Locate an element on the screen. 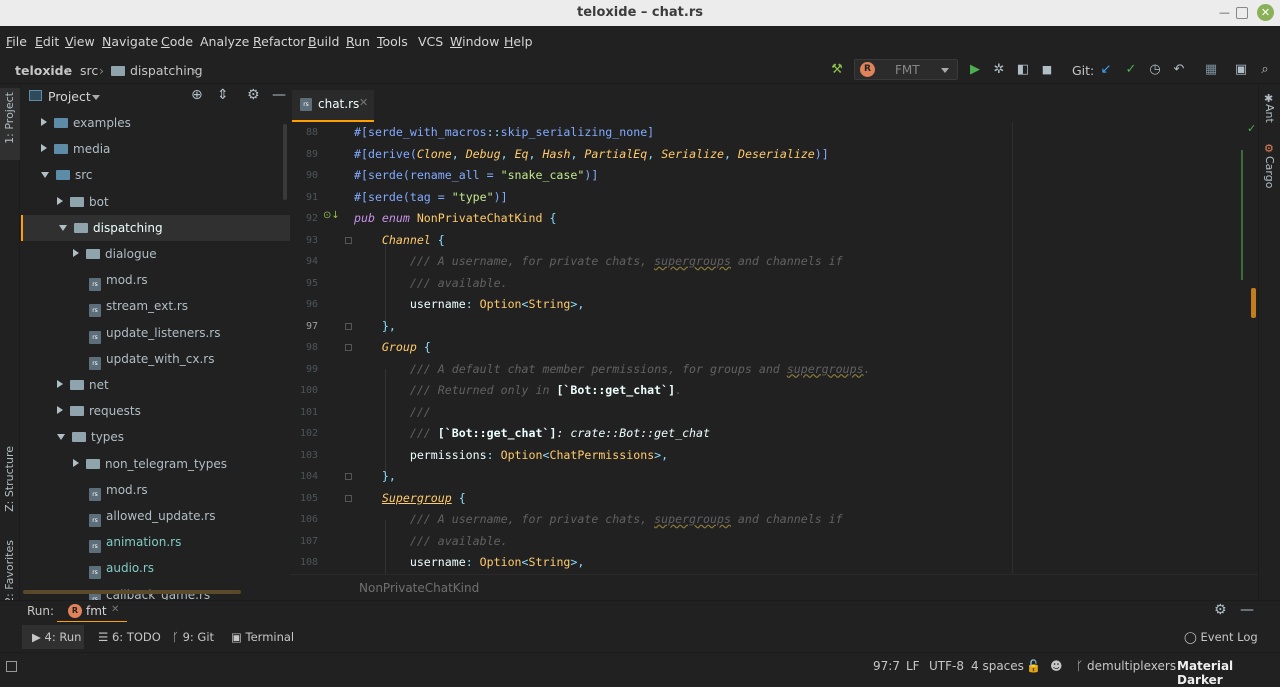 The image size is (1280, 687). tree-item: rs stream_ext.rs is located at coordinates (155, 306).